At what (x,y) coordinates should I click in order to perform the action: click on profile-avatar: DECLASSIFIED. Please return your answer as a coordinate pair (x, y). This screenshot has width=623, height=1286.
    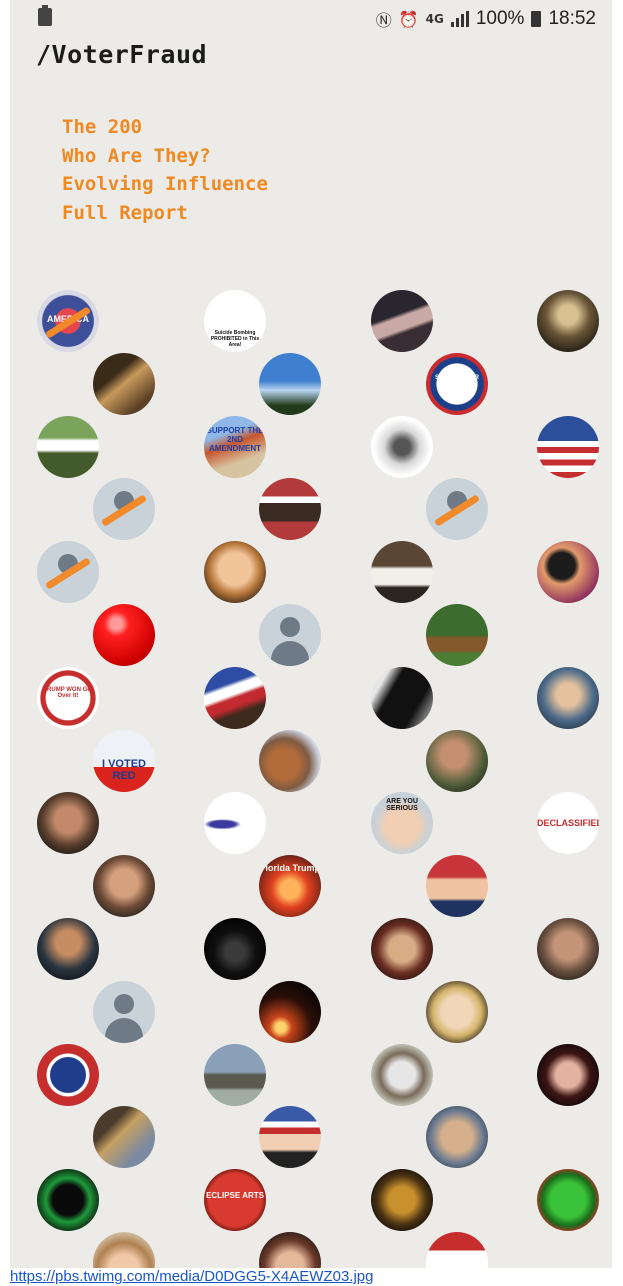
    Looking at the image, I should click on (568, 823).